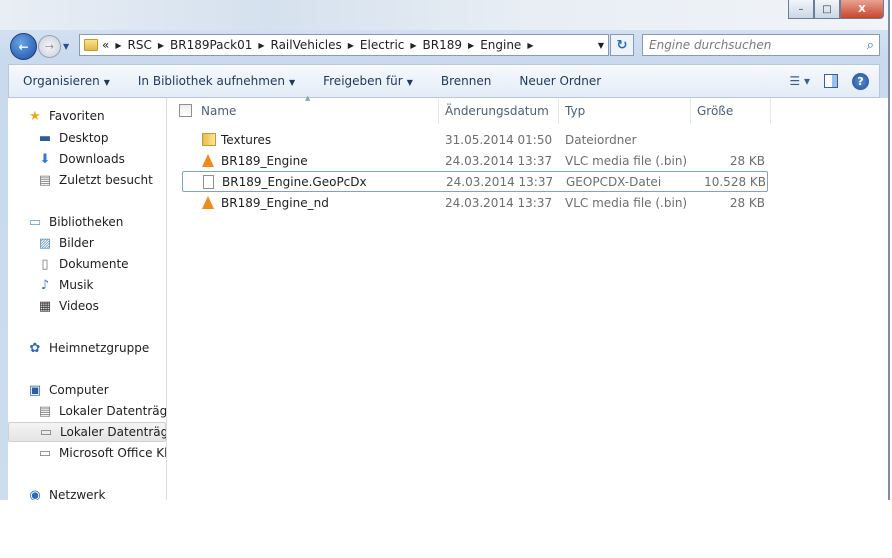 The image size is (892, 558). I want to click on sidebar-item: ▯ Dokumente, so click(87, 264).